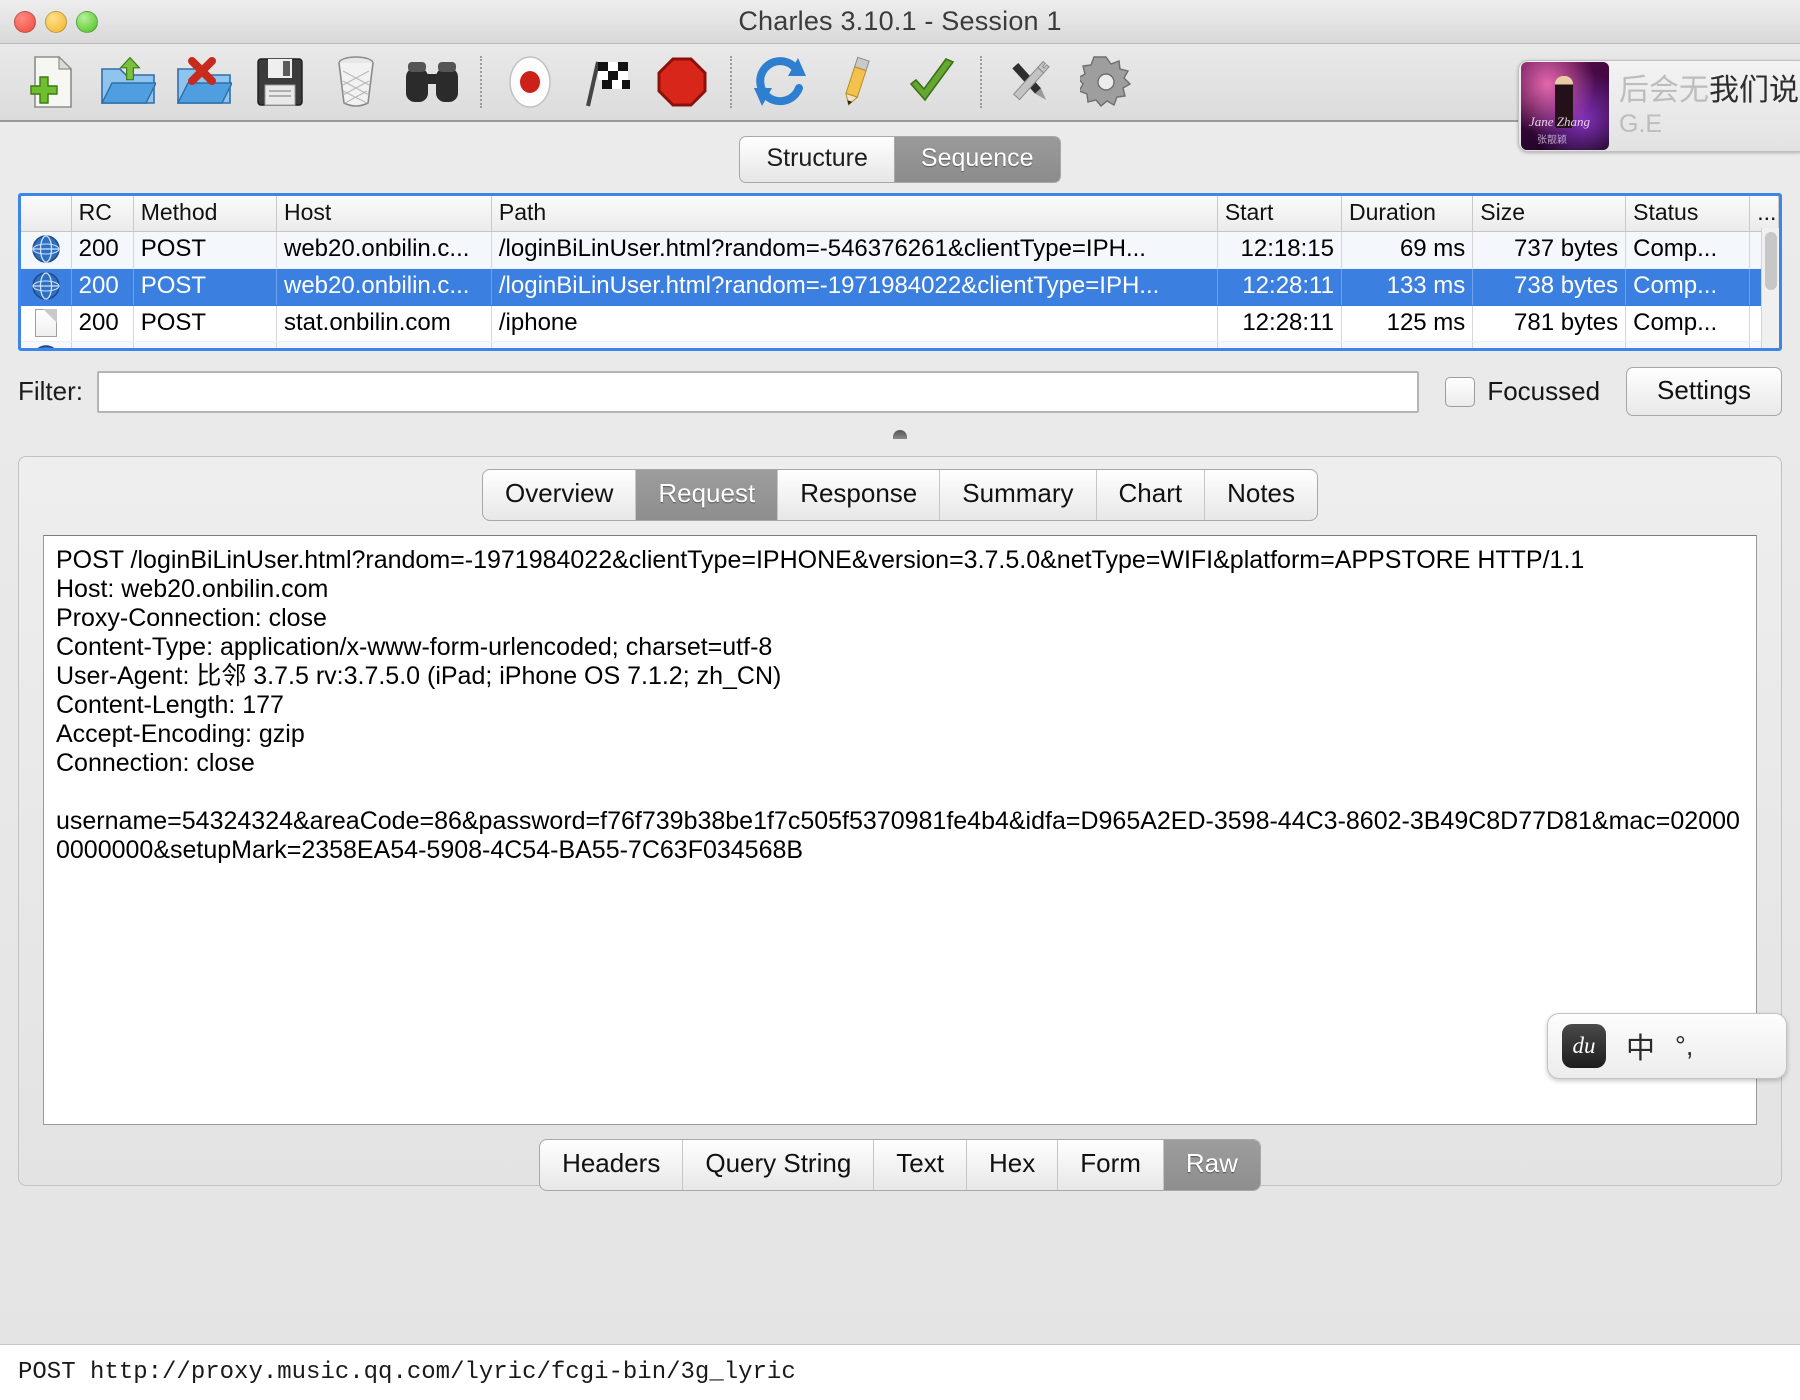  I want to click on repeat-icon, so click(780, 82).